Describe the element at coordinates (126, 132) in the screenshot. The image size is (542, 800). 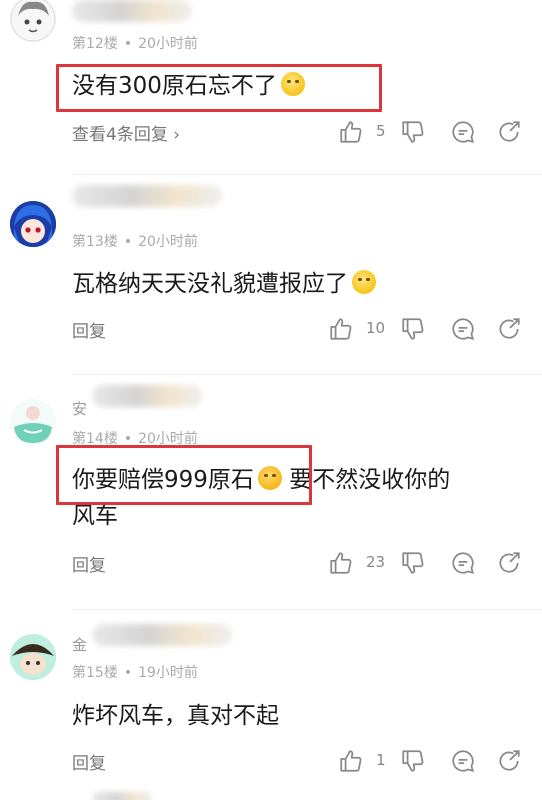
I see `view-replies-link: 查看4条回复 ›` at that location.